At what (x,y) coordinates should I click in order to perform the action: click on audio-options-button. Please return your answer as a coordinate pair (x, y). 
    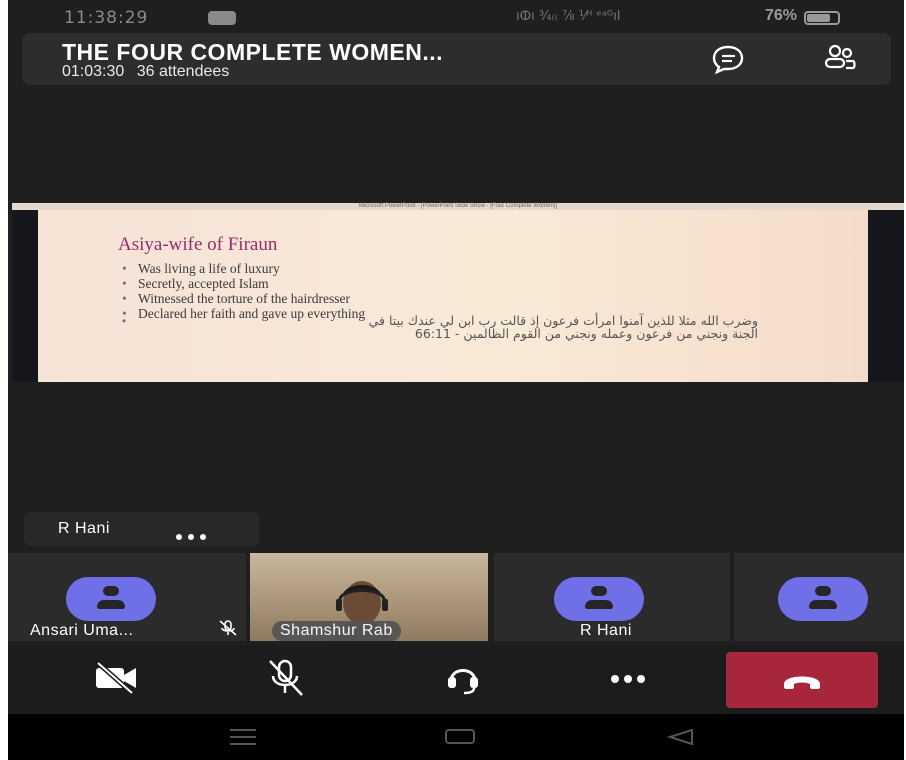
    Looking at the image, I should click on (463, 677).